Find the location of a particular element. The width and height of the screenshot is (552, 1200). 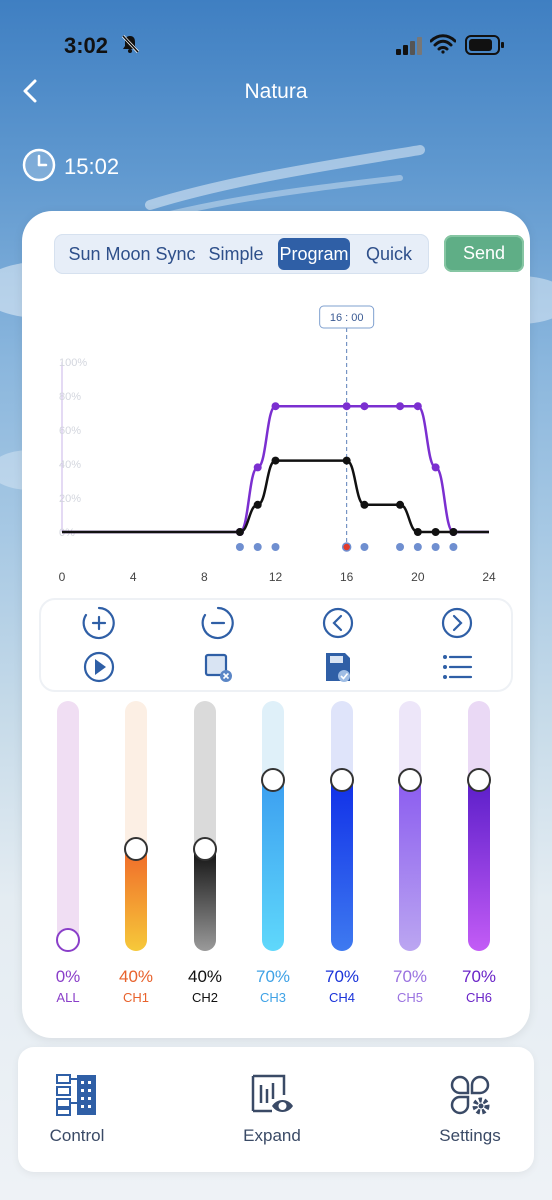

channel-label: ALL is located at coordinates (68, 997).